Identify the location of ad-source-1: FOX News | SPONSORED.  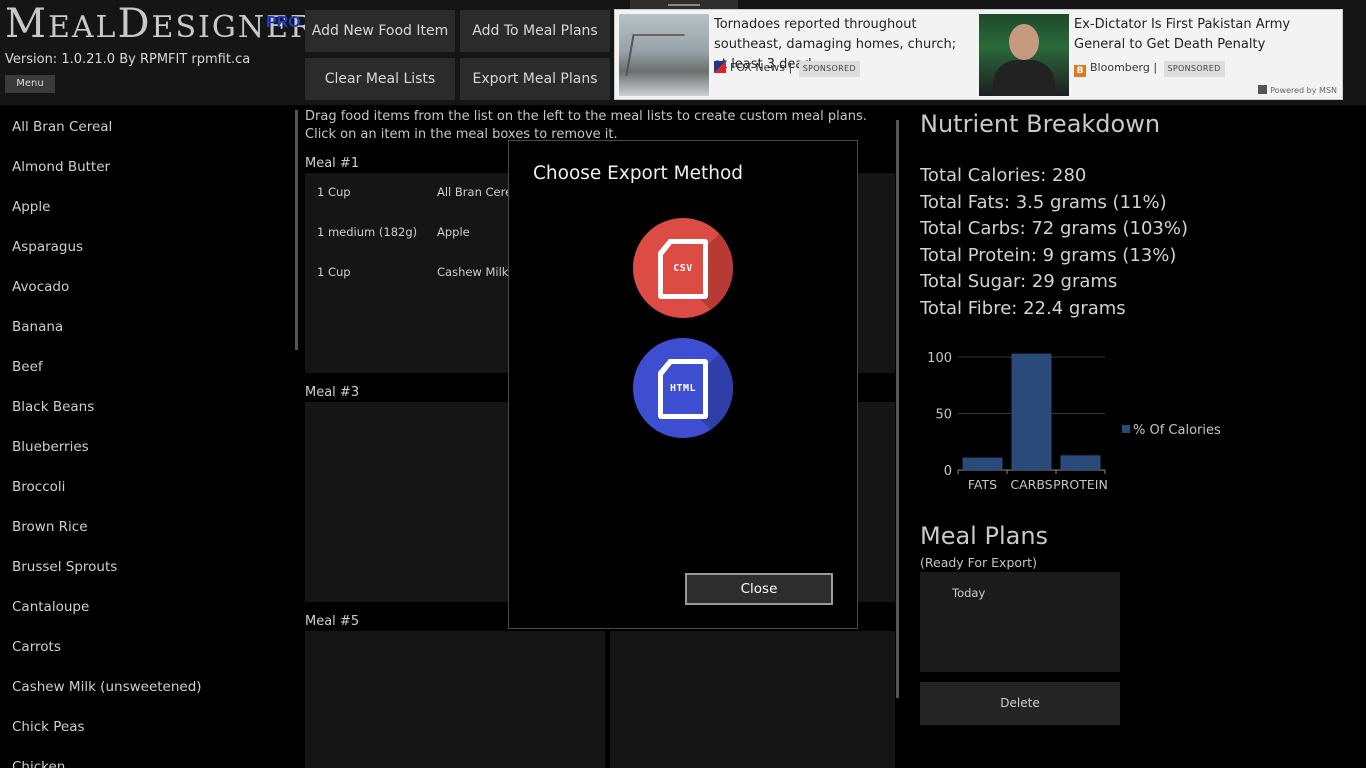
(787, 69).